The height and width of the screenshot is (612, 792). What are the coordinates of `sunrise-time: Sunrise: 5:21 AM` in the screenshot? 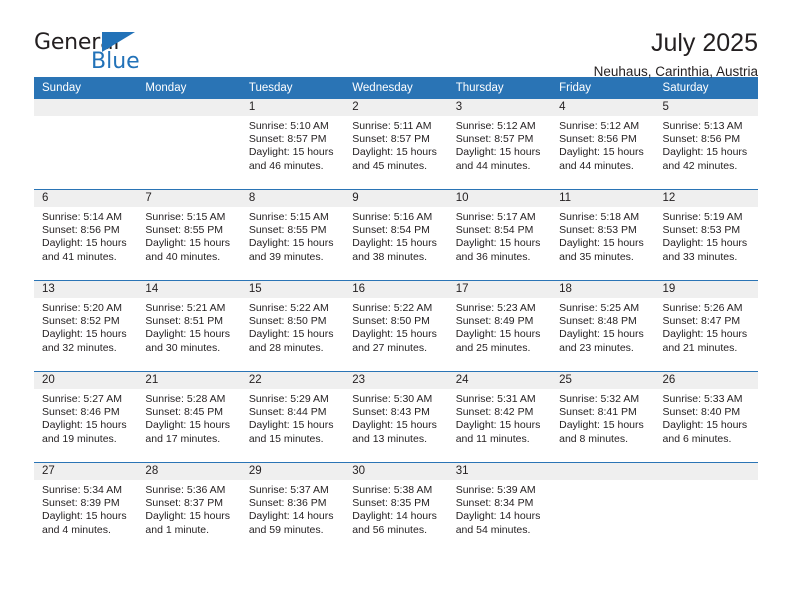 It's located at (185, 308).